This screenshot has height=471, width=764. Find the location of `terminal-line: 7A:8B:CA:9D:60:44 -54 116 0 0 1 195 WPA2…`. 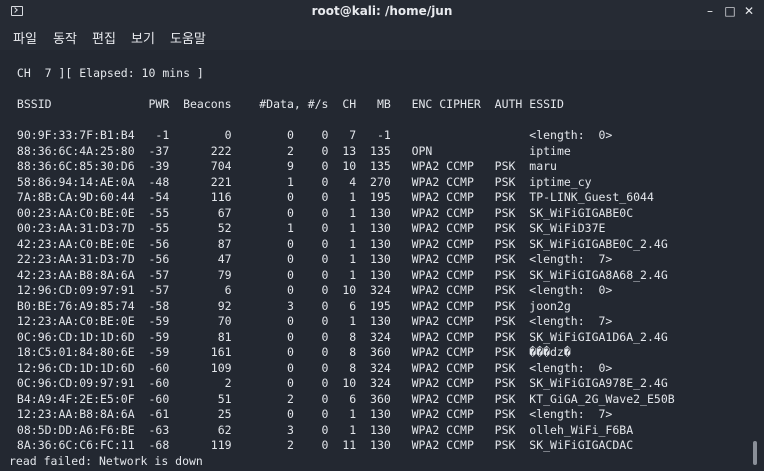

terminal-line: 7A:8B:CA:9D:60:44 -54 116 0 0 1 195 WPA2… is located at coordinates (332, 197).